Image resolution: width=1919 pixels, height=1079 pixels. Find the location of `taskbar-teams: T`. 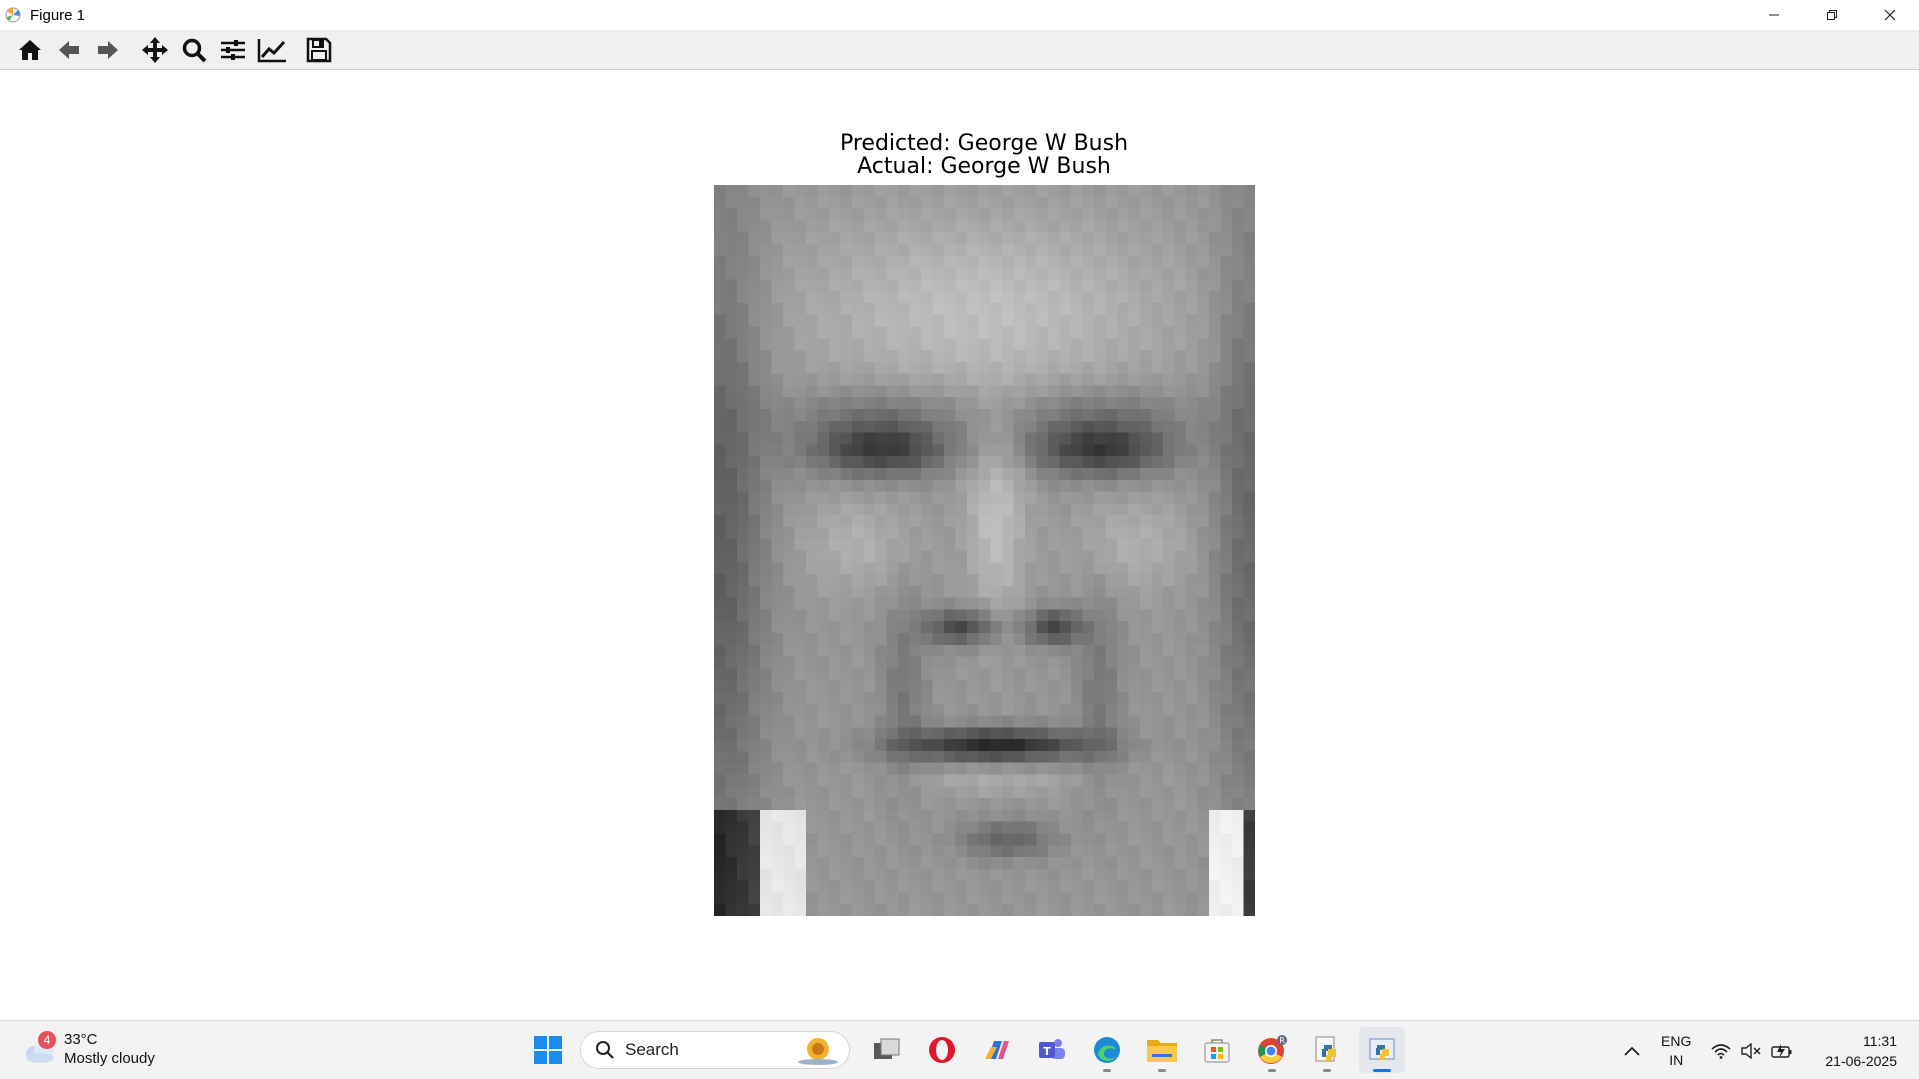

taskbar-teams: T is located at coordinates (1052, 1050).